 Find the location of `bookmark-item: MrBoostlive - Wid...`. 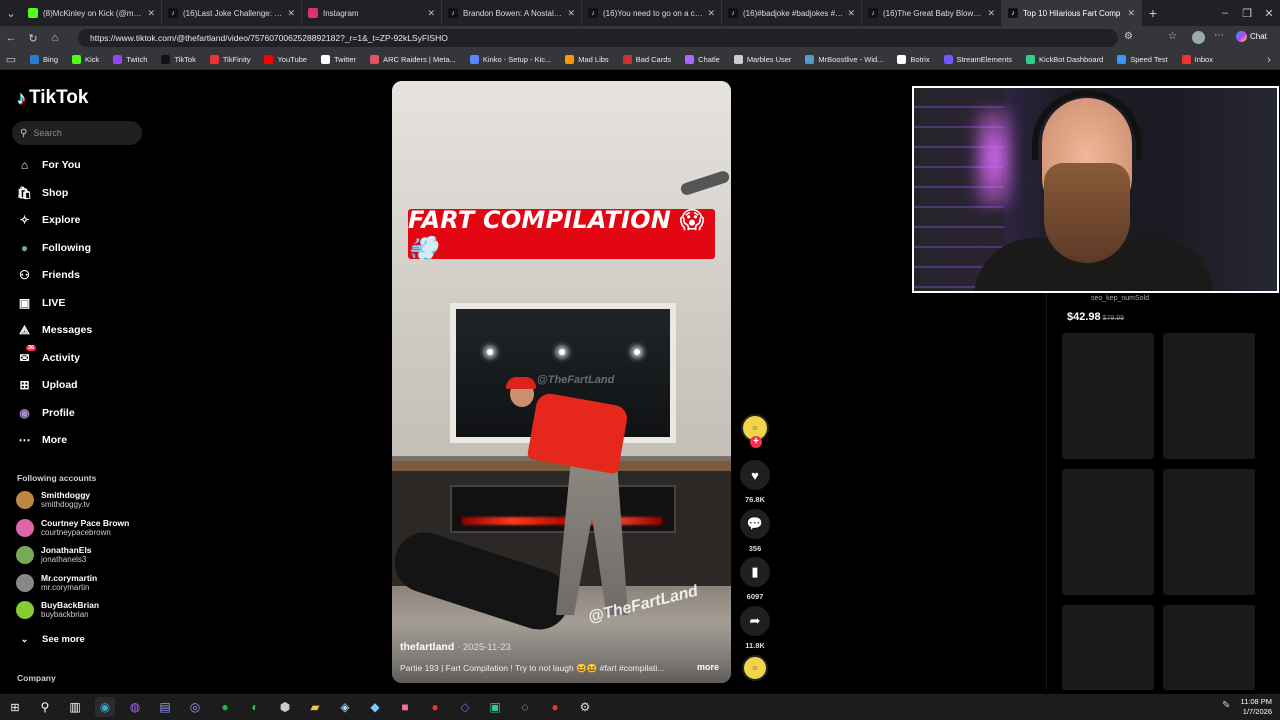

bookmark-item: MrBoostlive - Wid... is located at coordinates (844, 59).